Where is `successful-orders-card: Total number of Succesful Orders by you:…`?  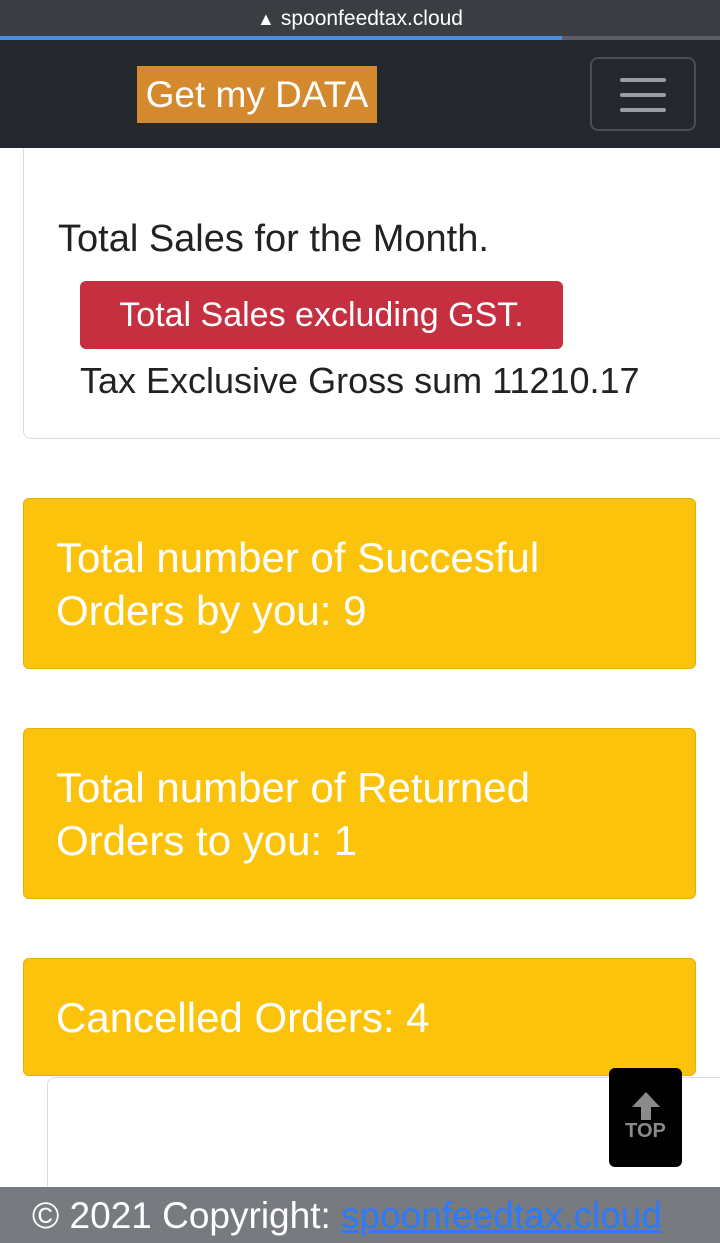 successful-orders-card: Total number of Succesful Orders by you:… is located at coordinates (359, 583).